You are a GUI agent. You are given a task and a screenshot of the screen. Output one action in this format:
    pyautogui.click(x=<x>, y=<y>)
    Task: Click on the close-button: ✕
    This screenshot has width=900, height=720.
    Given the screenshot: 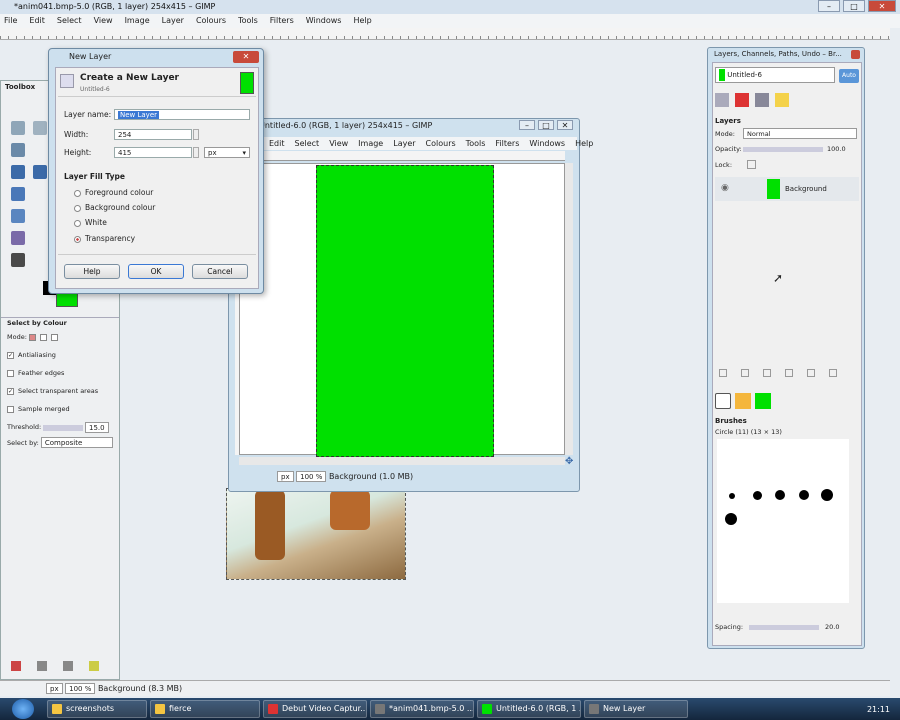 What is the action you would take?
    pyautogui.click(x=882, y=6)
    